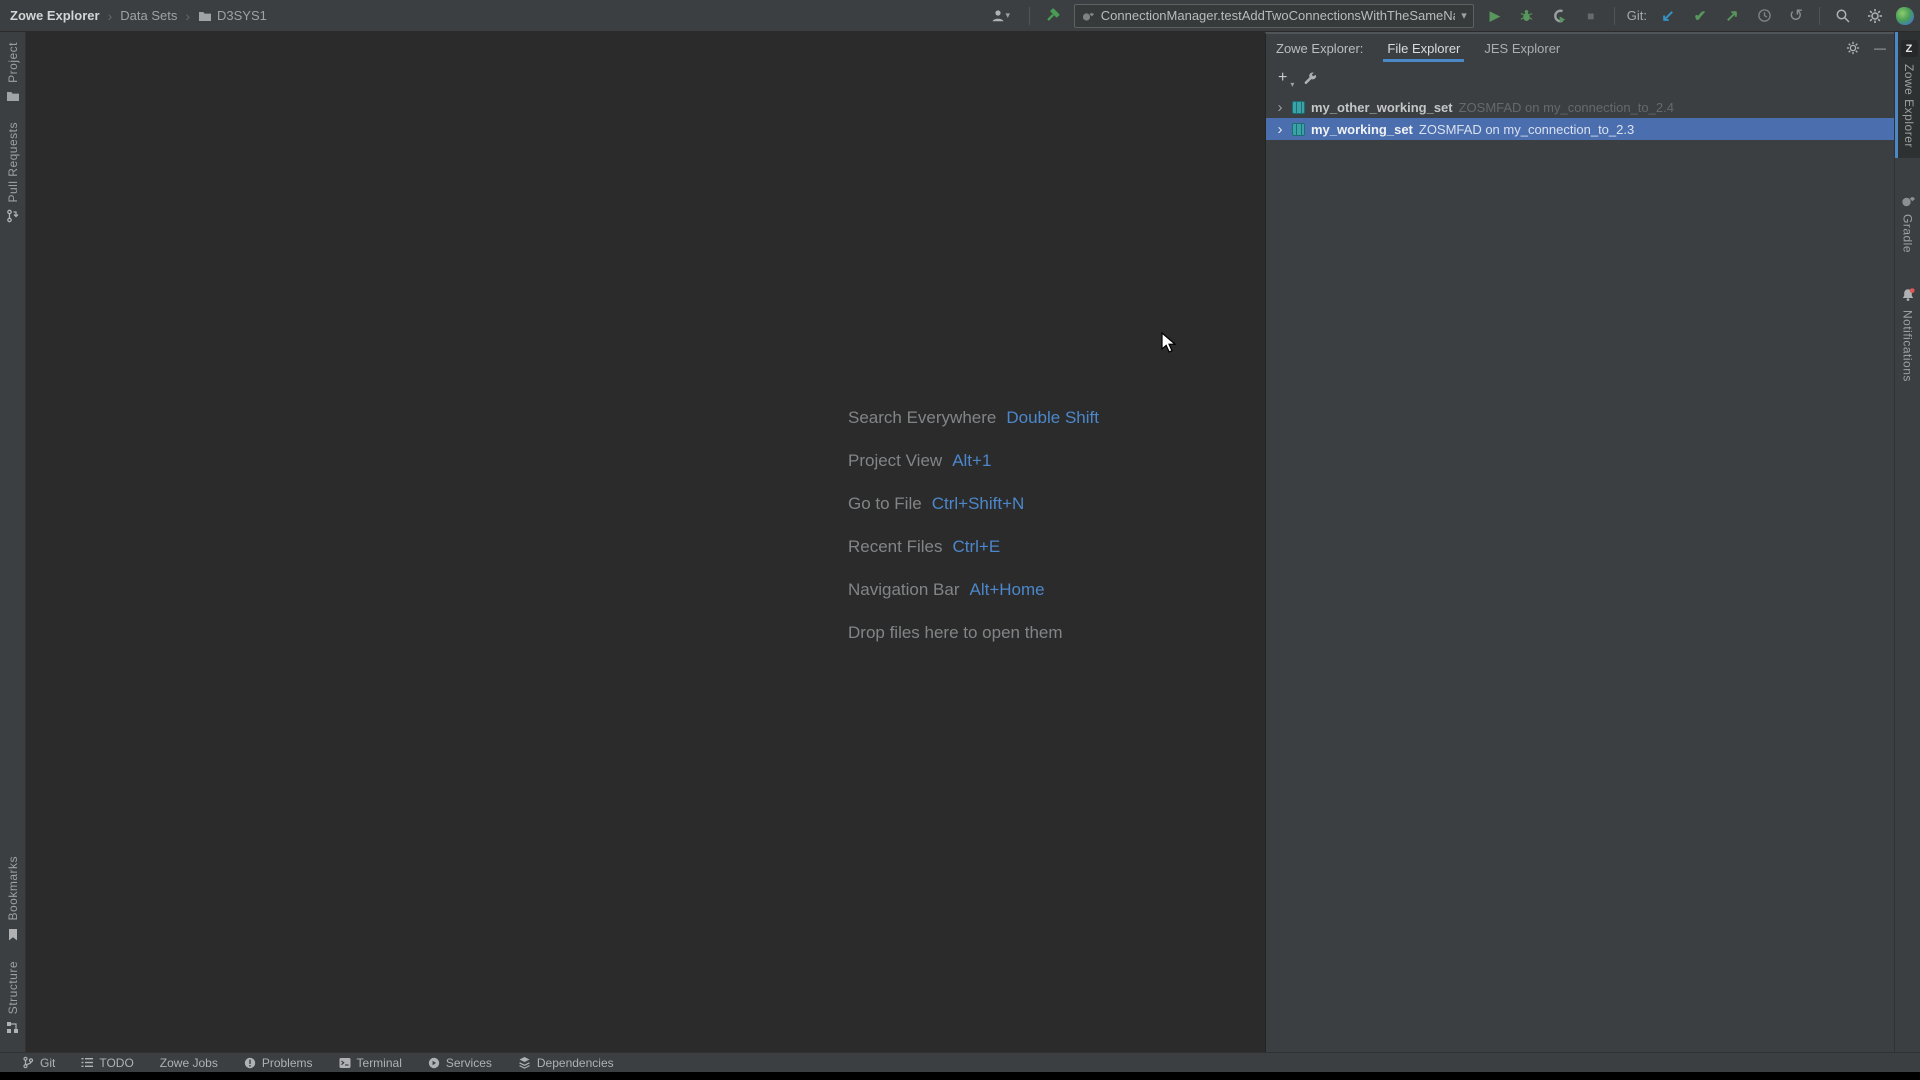  I want to click on window-bottom-edge, so click(960, 1076).